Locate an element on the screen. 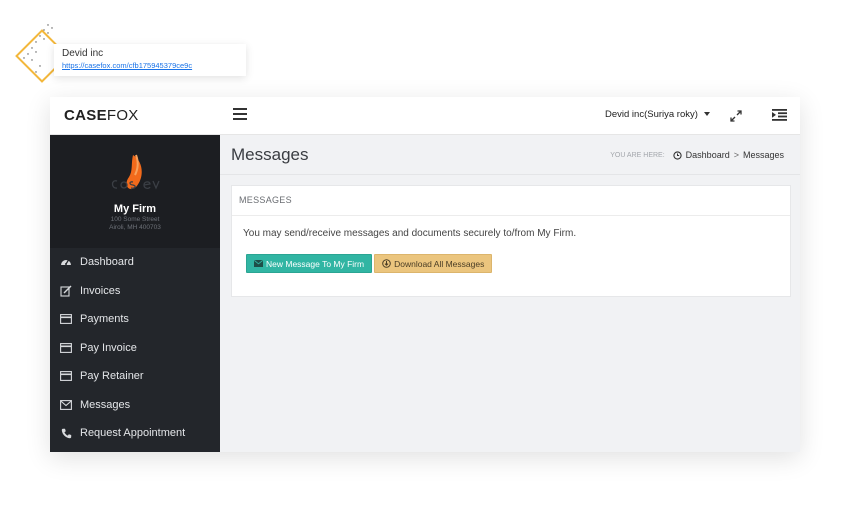 The height and width of the screenshot is (505, 850). new-message-label: New Message To My Firm is located at coordinates (315, 263).